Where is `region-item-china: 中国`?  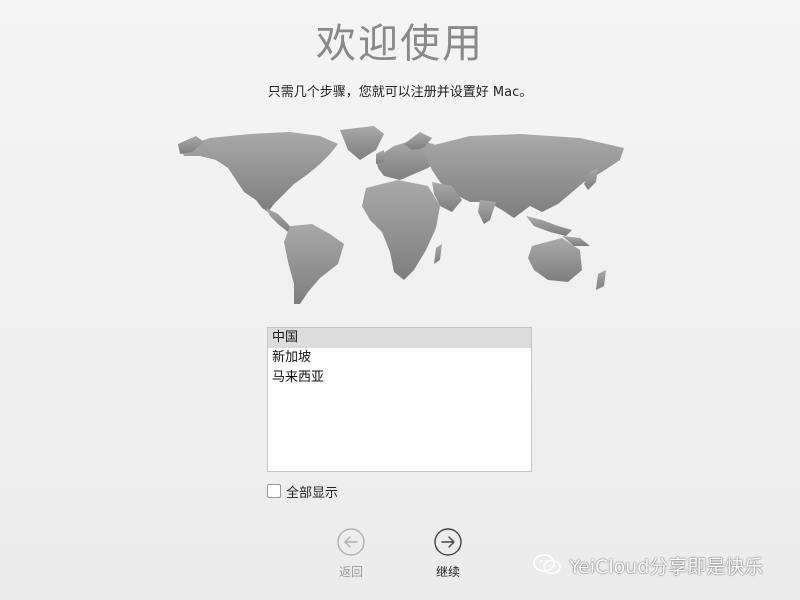
region-item-china: 中国 is located at coordinates (399, 338).